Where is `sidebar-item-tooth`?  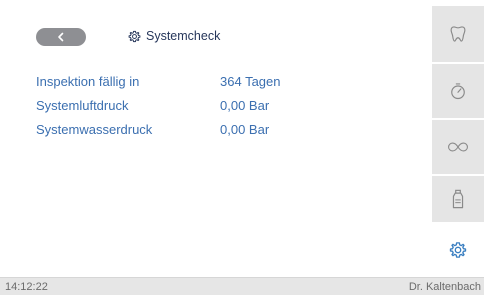
sidebar-item-tooth is located at coordinates (458, 34).